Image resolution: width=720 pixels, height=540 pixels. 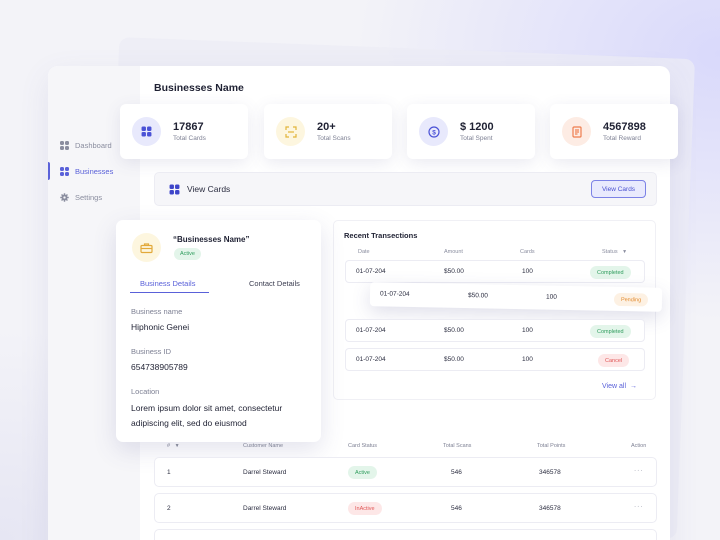 What do you see at coordinates (159, 367) in the screenshot?
I see `business-id-value: 654738905789` at bounding box center [159, 367].